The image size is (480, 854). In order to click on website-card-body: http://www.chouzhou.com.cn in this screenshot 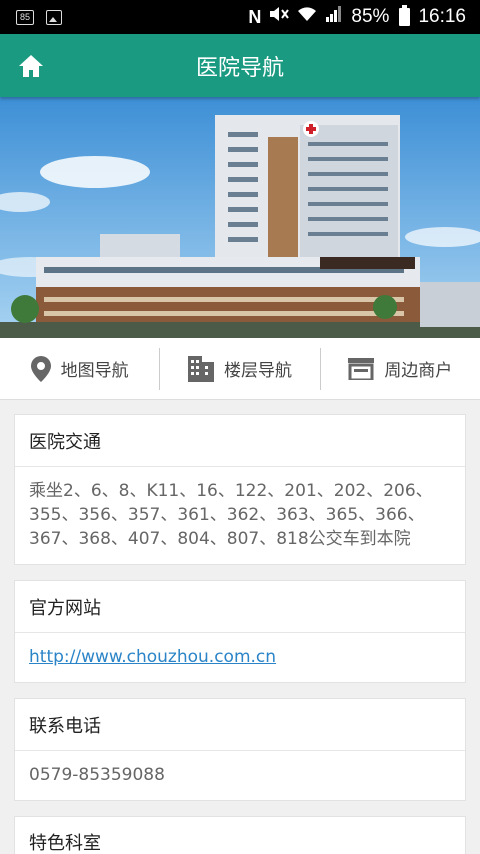, I will do `click(240, 657)`.